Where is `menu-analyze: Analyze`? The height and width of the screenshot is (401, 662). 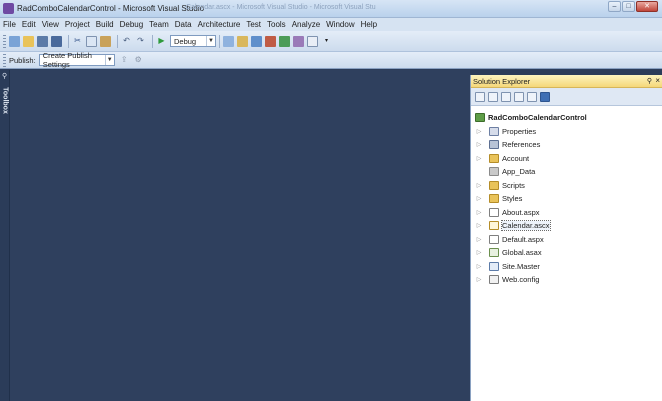 menu-analyze: Analyze is located at coordinates (306, 24).